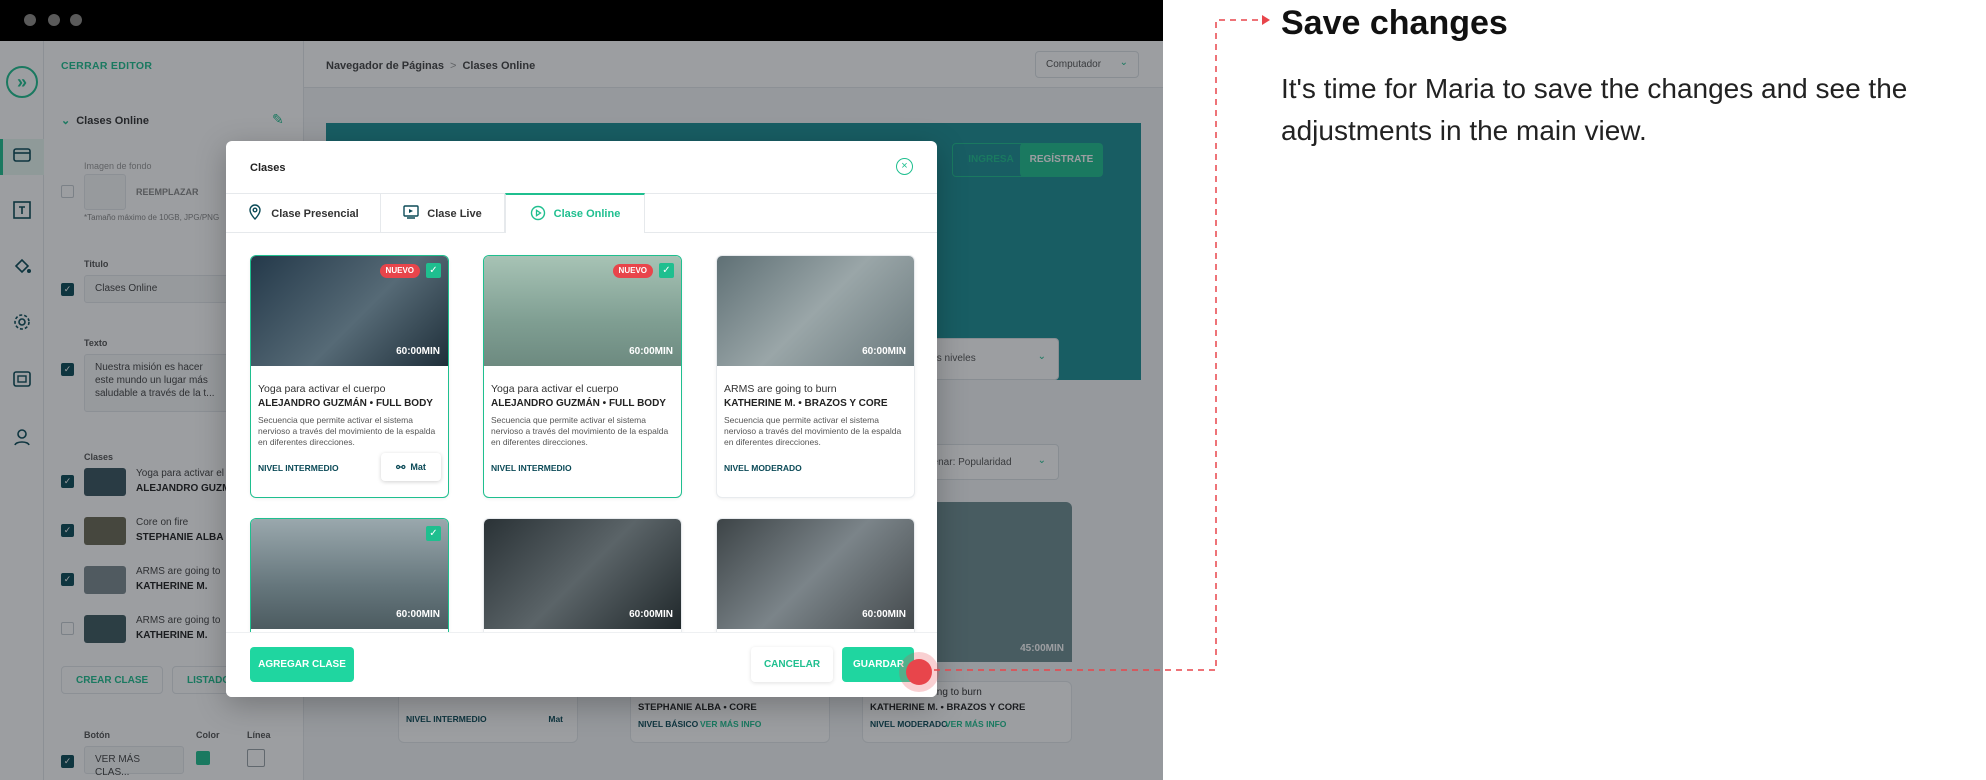 The height and width of the screenshot is (780, 1986). I want to click on close-icon: ×, so click(904, 166).